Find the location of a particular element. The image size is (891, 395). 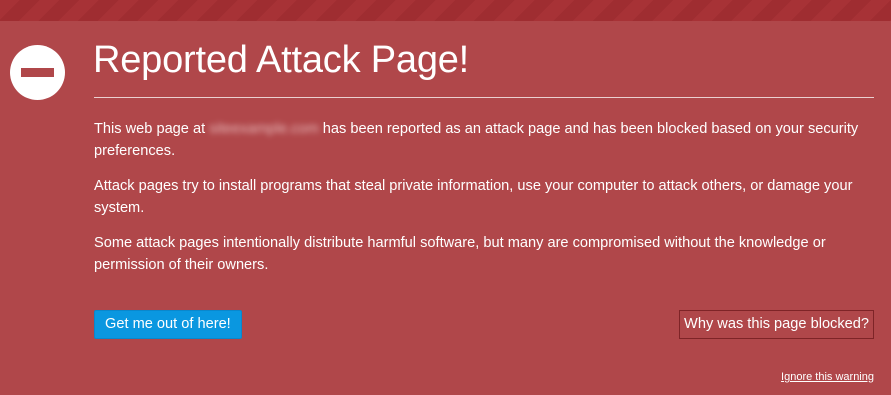

blocked-icon is located at coordinates (37, 72).